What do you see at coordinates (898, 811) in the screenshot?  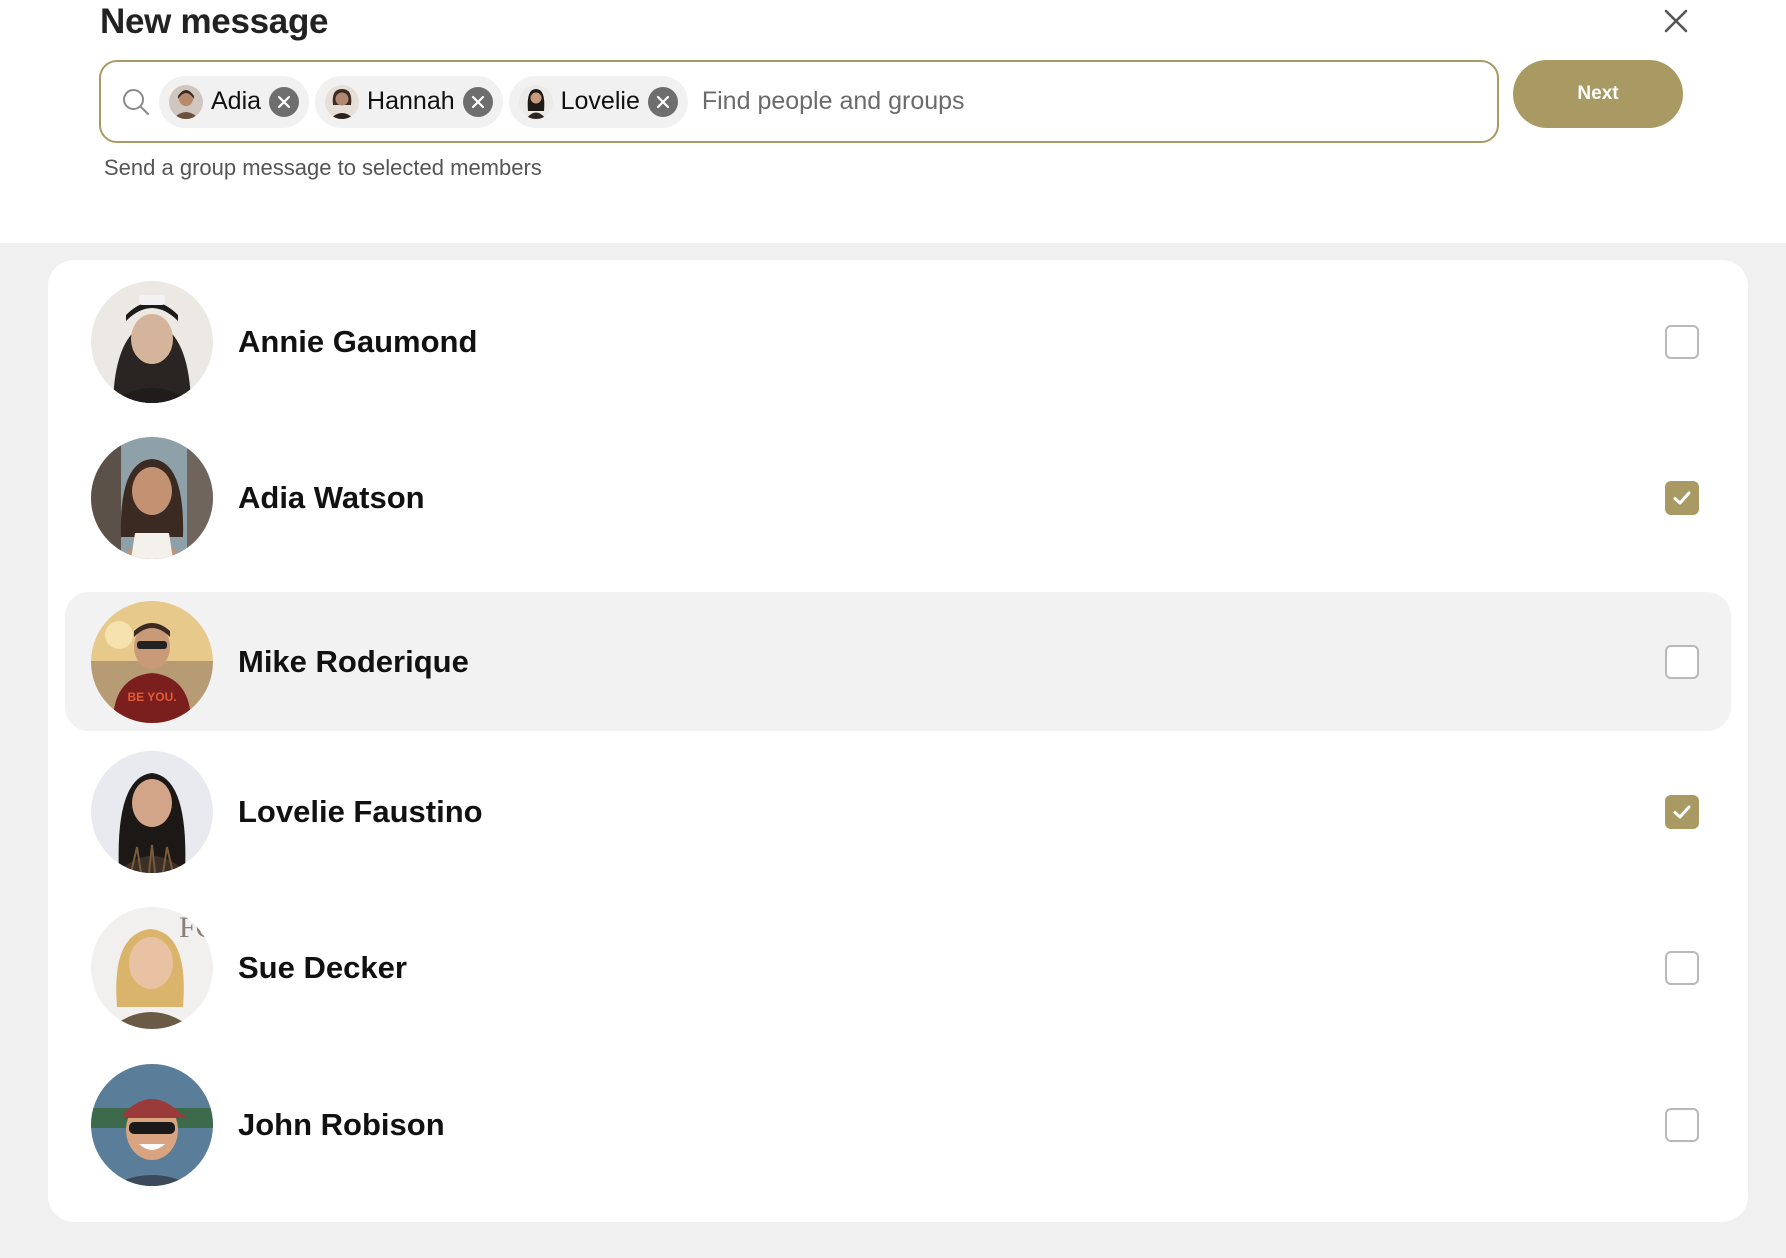 I see `member-row: Lovelie Faustino` at bounding box center [898, 811].